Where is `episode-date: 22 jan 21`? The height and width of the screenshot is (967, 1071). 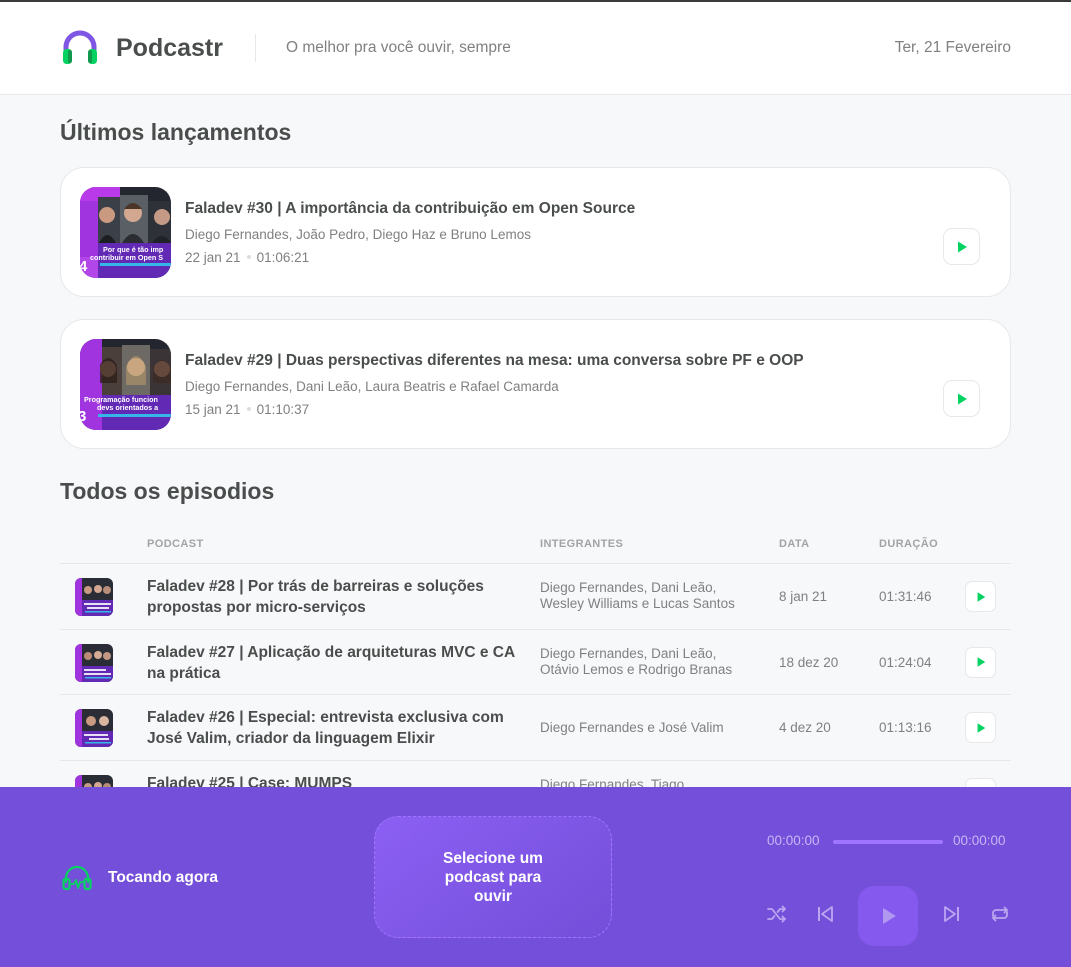 episode-date: 22 jan 21 is located at coordinates (213, 257).